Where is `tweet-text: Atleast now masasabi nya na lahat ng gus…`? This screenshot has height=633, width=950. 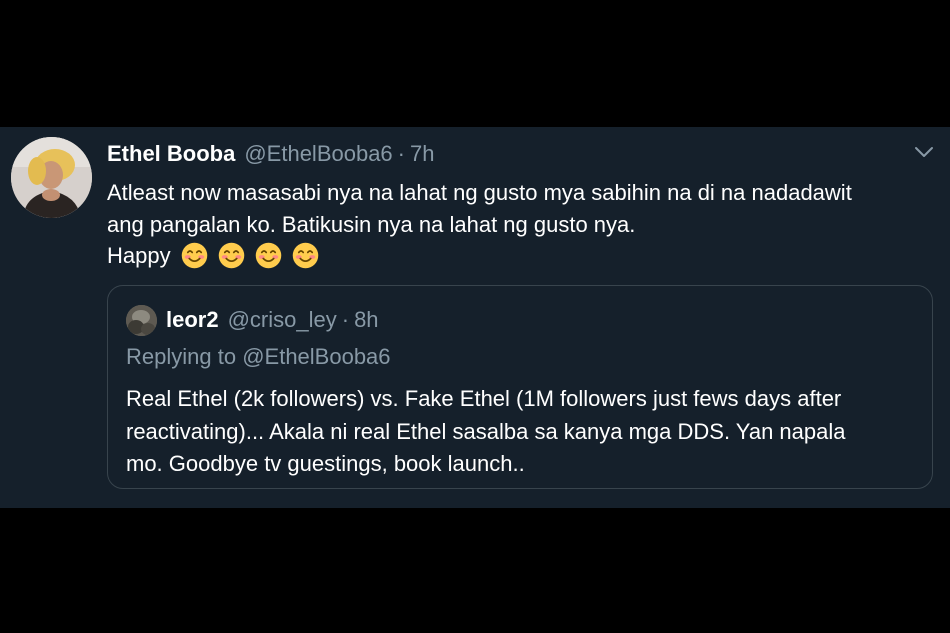 tweet-text: Atleast now masasabi nya na lahat ng gus… is located at coordinates (519, 224).